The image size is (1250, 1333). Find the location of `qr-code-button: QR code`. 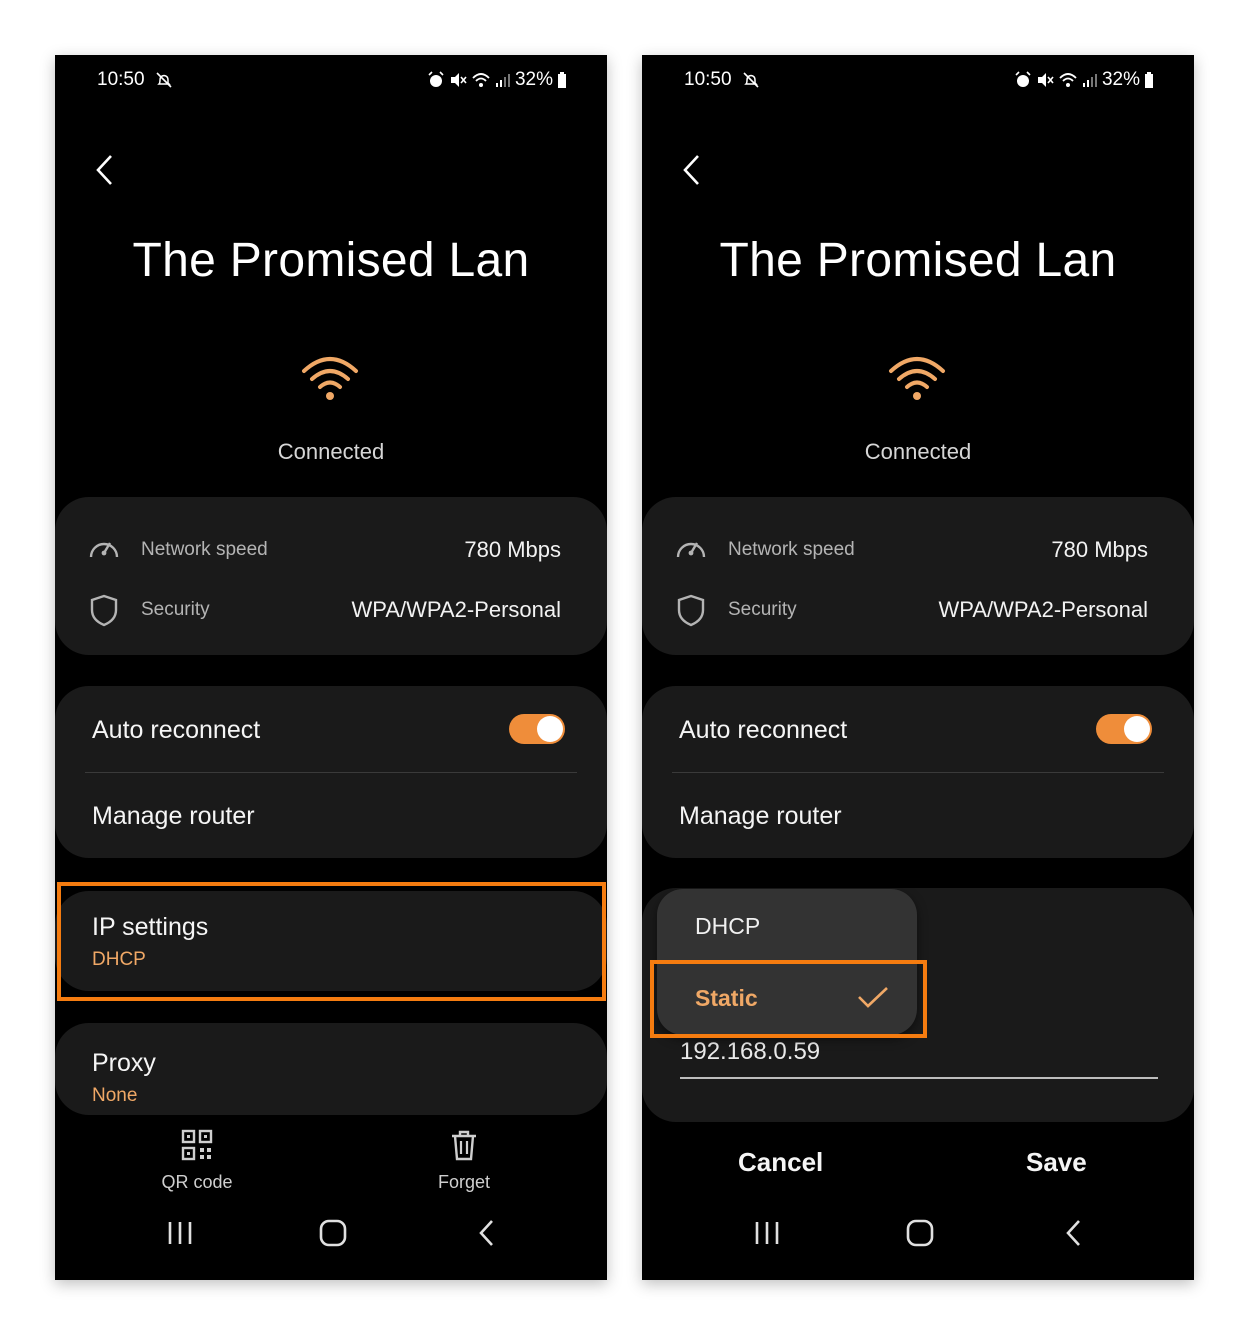

qr-code-button: QR code is located at coordinates (197, 1161).